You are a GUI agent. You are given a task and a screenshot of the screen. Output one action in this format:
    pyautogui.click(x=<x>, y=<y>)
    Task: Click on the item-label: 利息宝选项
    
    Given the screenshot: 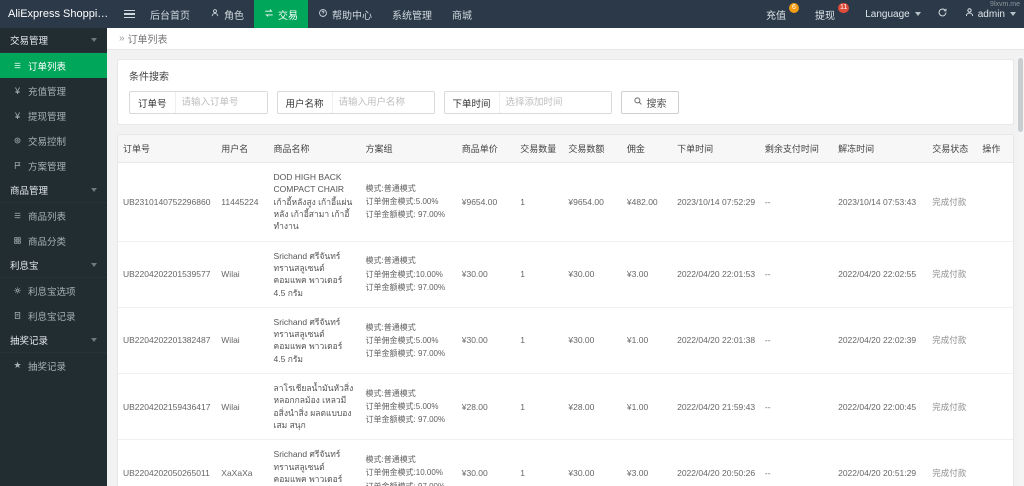 What is the action you would take?
    pyautogui.click(x=52, y=292)
    